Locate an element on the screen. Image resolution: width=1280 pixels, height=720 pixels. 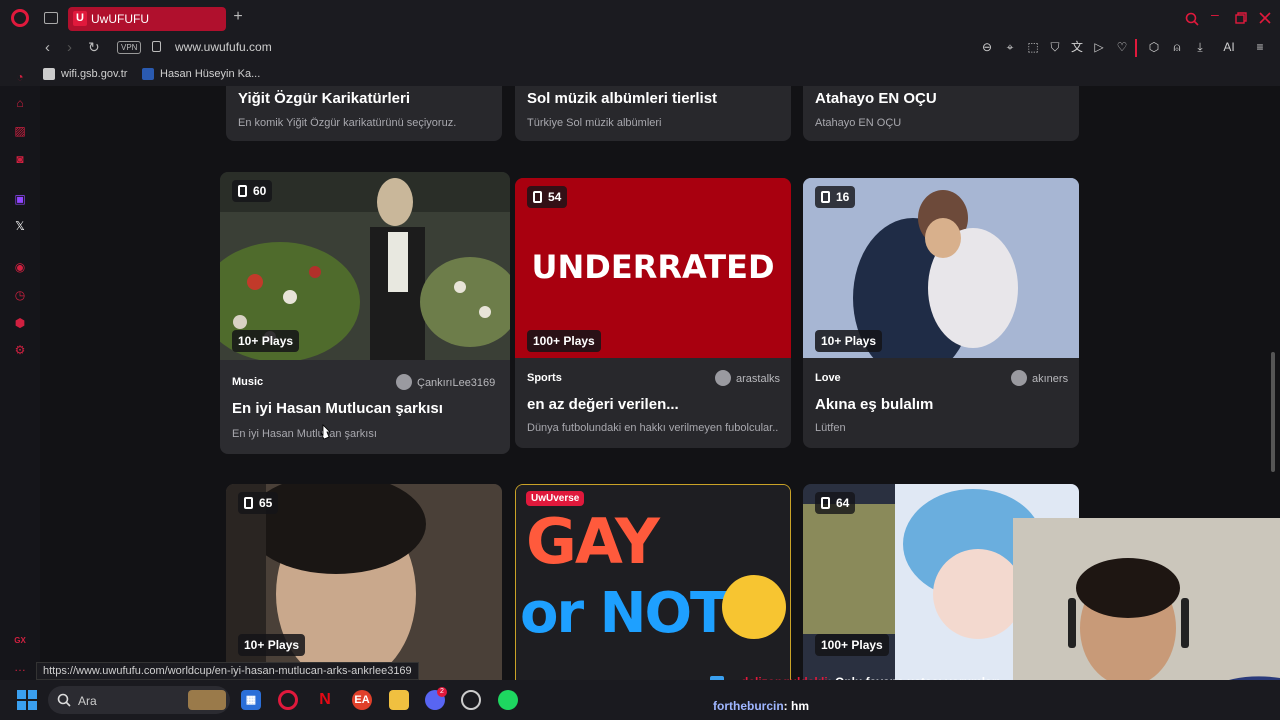
author-name: akıners is located at coordinates (1050, 379).